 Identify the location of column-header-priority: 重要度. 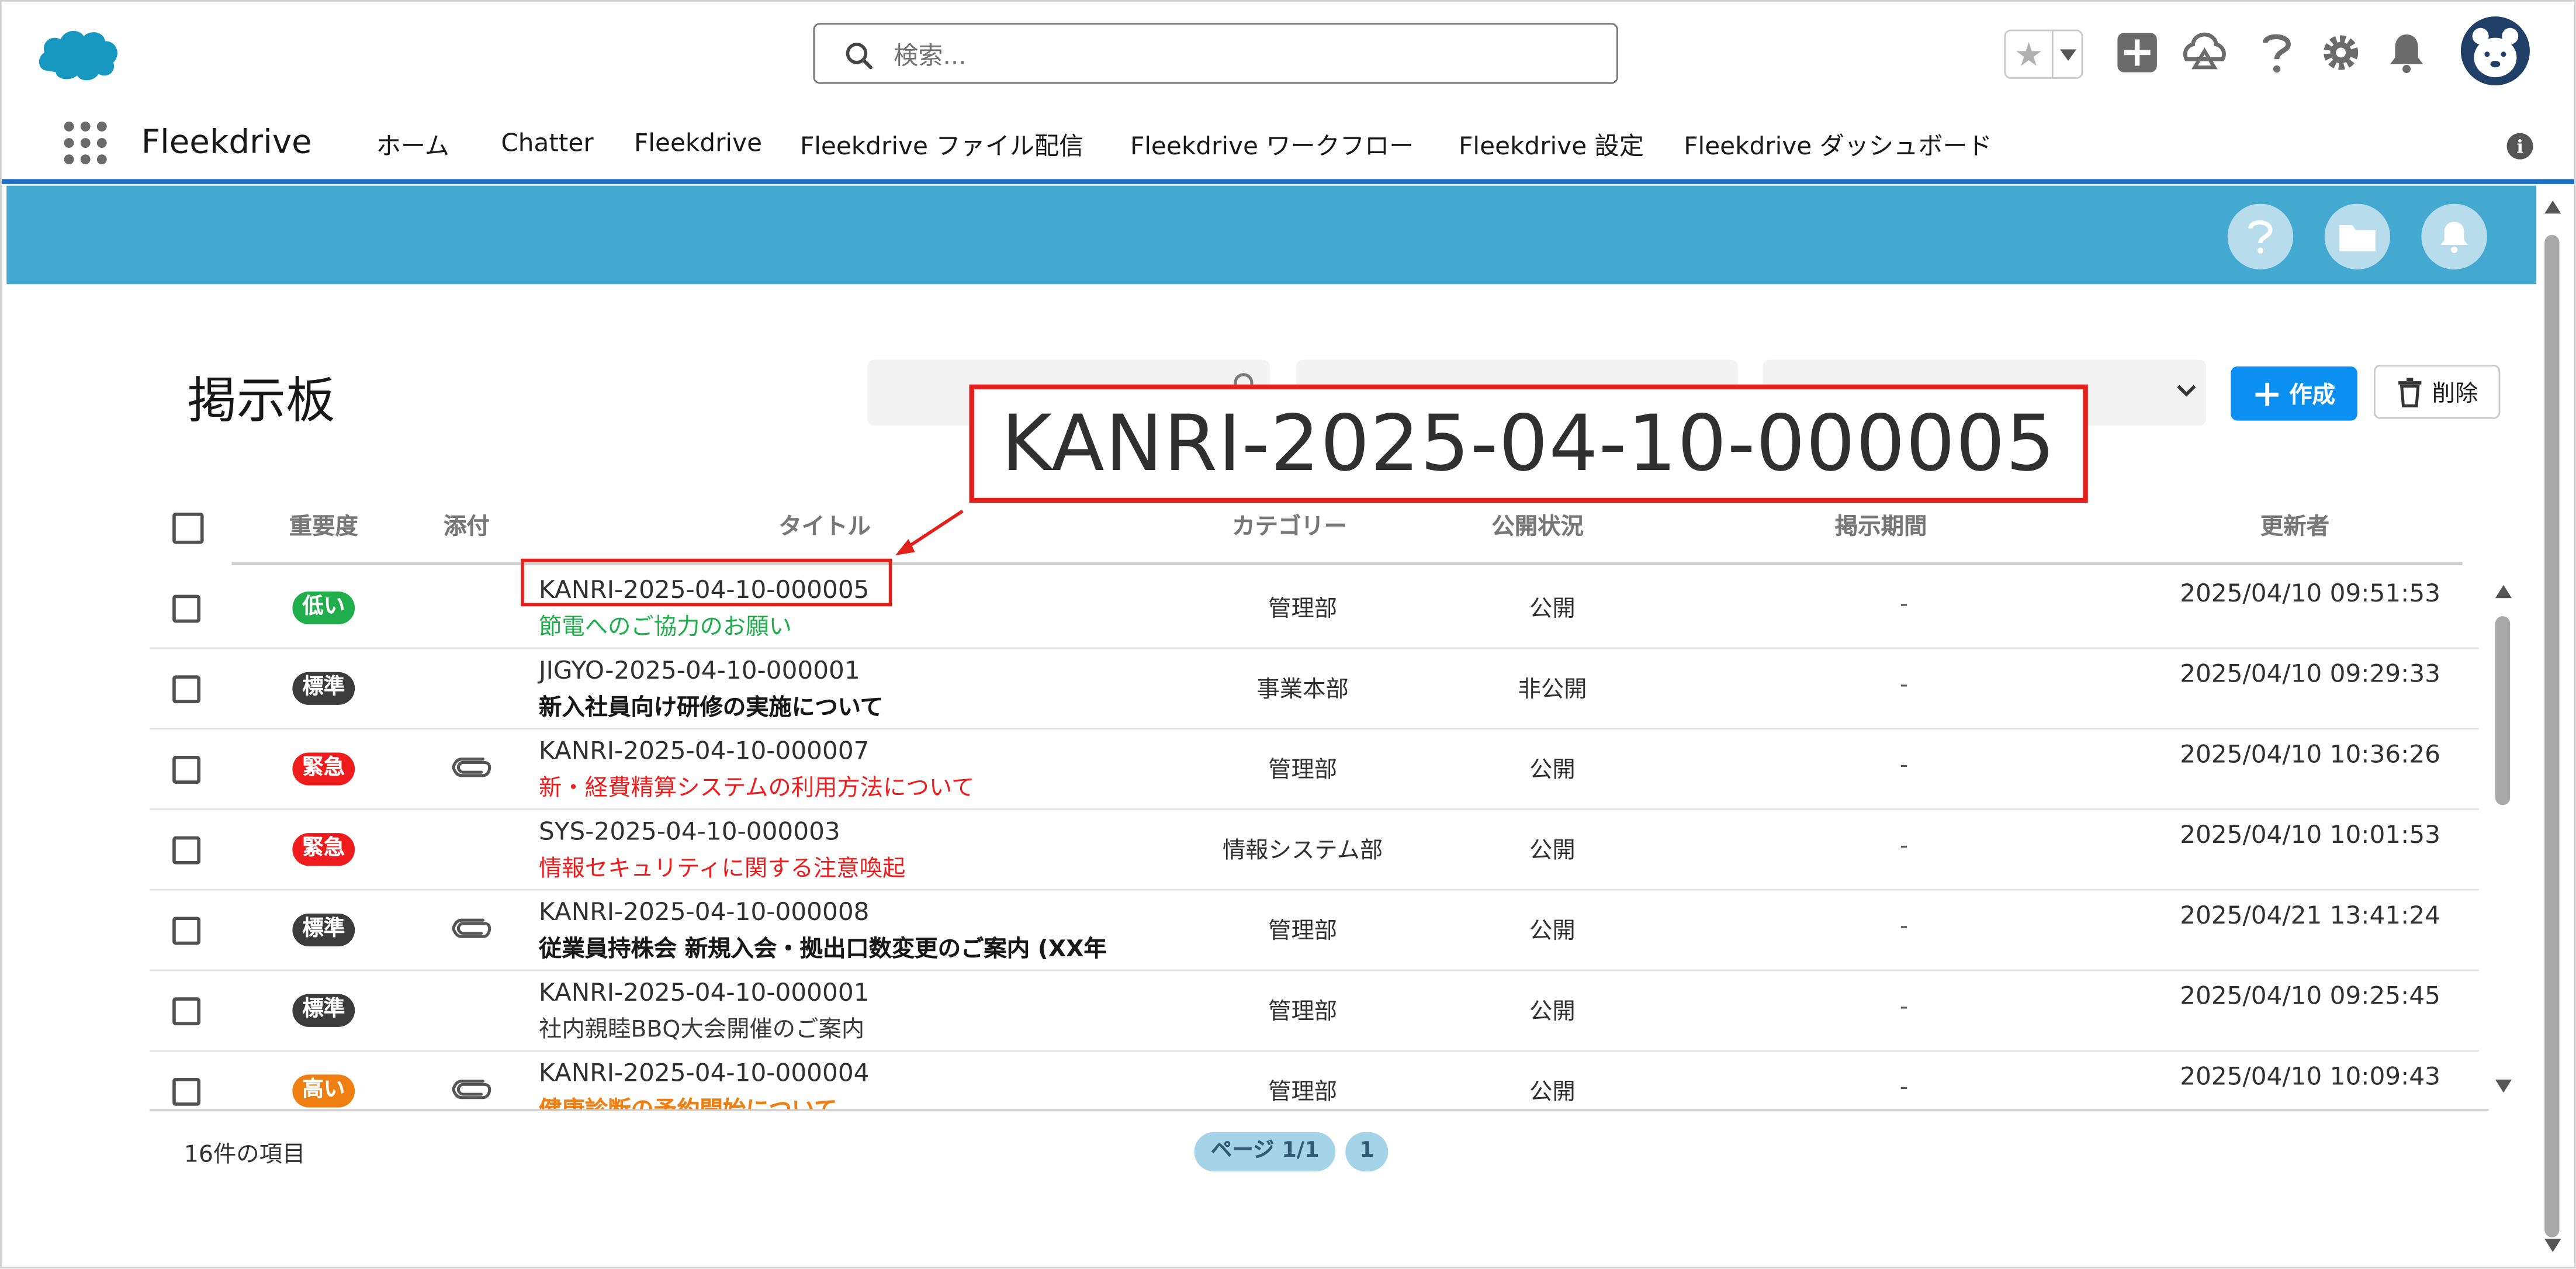
(323, 525).